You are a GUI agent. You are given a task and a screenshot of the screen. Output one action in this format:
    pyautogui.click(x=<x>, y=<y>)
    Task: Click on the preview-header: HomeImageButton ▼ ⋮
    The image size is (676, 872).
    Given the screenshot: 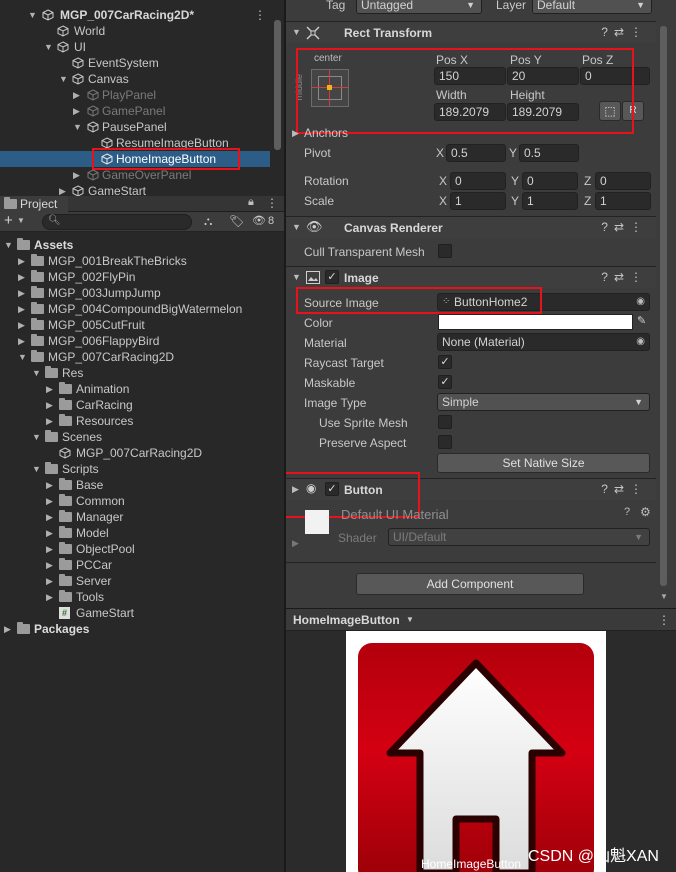 What is the action you would take?
    pyautogui.click(x=481, y=620)
    